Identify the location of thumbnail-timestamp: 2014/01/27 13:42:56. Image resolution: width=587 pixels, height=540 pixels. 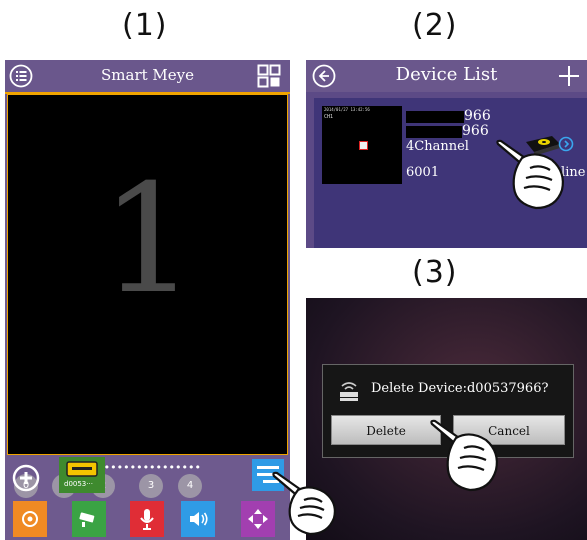
(347, 109).